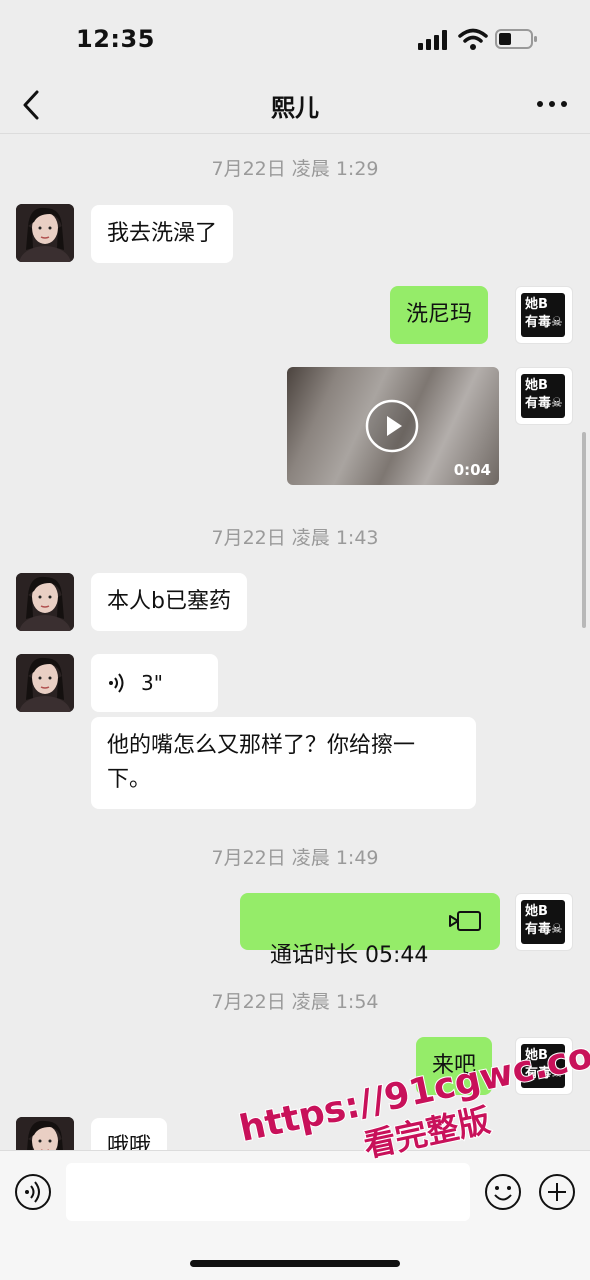 This screenshot has height=1280, width=590. I want to click on timestamp: 7月22日 凌晨 1:29, so click(295, 169).